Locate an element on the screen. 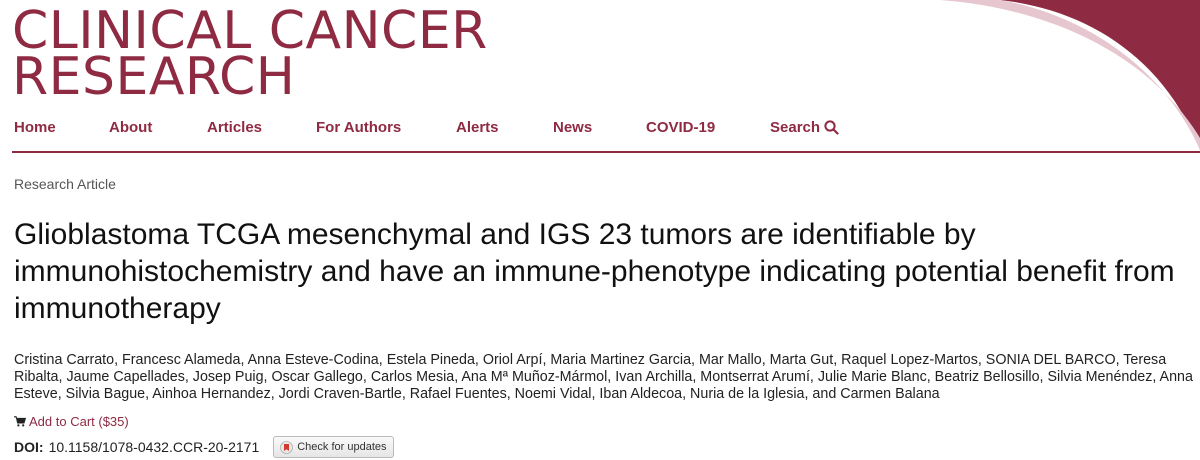  nav-covid-19: COVID-19 is located at coordinates (708, 127).